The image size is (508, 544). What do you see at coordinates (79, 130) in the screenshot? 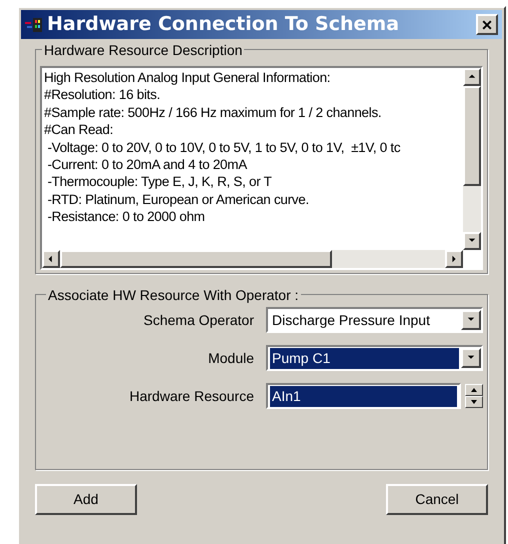
I see `description-line: #Can Read:` at bounding box center [79, 130].